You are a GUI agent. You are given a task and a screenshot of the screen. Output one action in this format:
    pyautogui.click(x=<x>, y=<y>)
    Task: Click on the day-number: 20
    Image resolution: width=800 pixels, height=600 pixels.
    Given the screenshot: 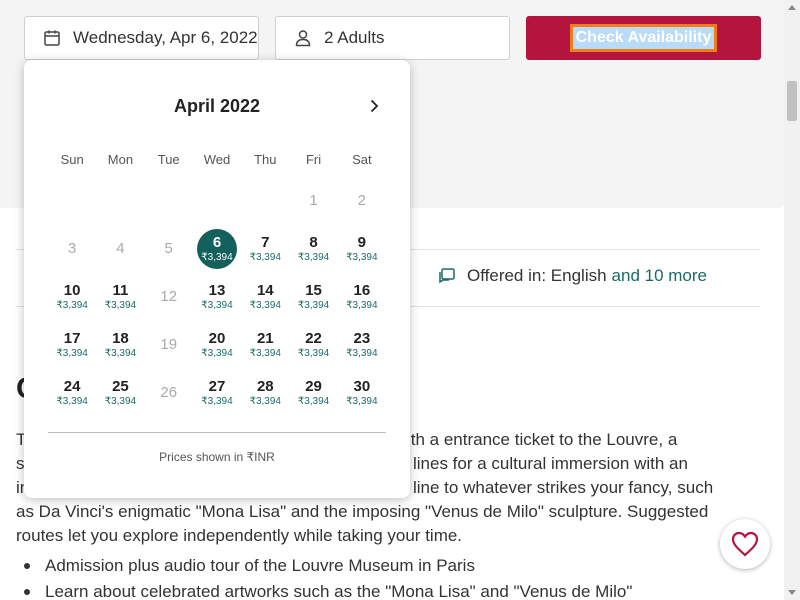 What is the action you would take?
    pyautogui.click(x=217, y=338)
    